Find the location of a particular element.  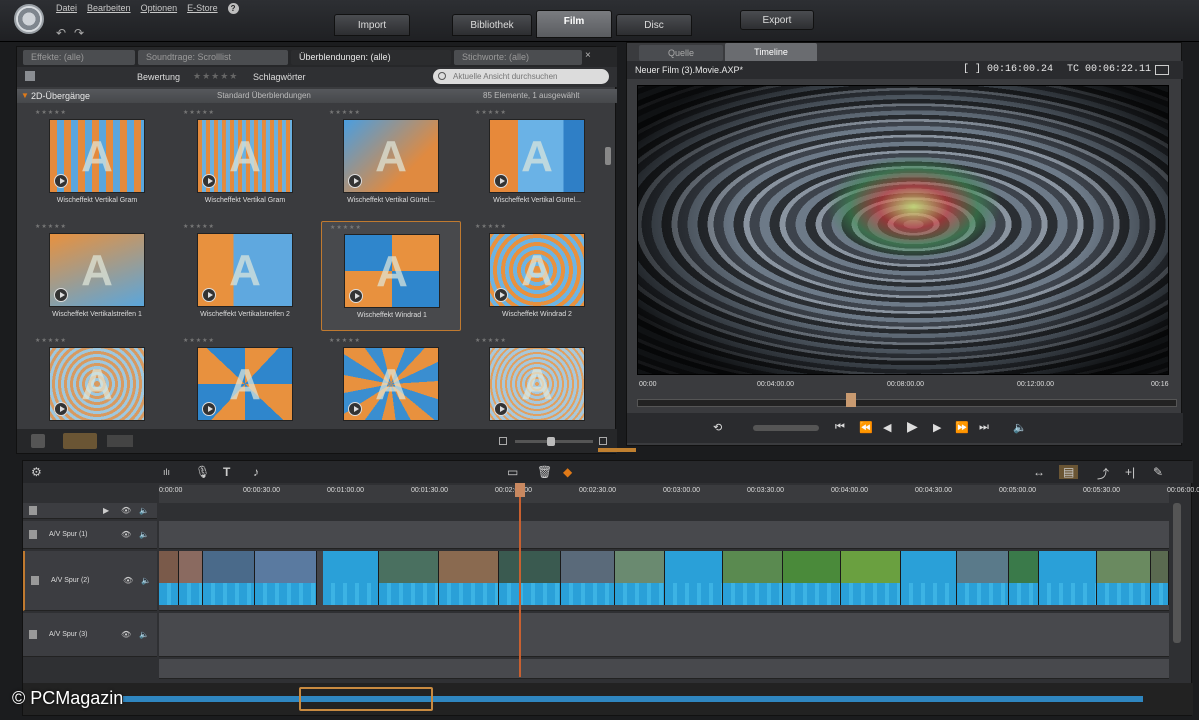

shuttle-control is located at coordinates (786, 428).